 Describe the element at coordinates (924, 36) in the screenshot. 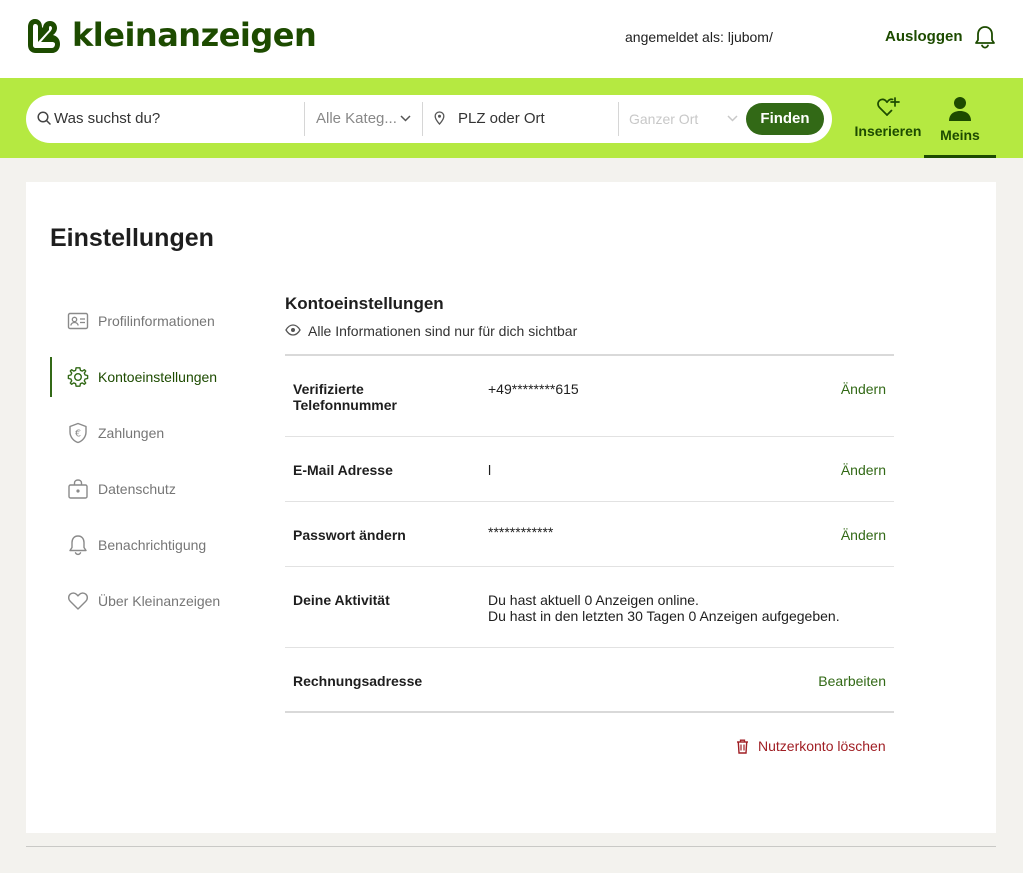

I see `logout-link: Ausloggen` at that location.